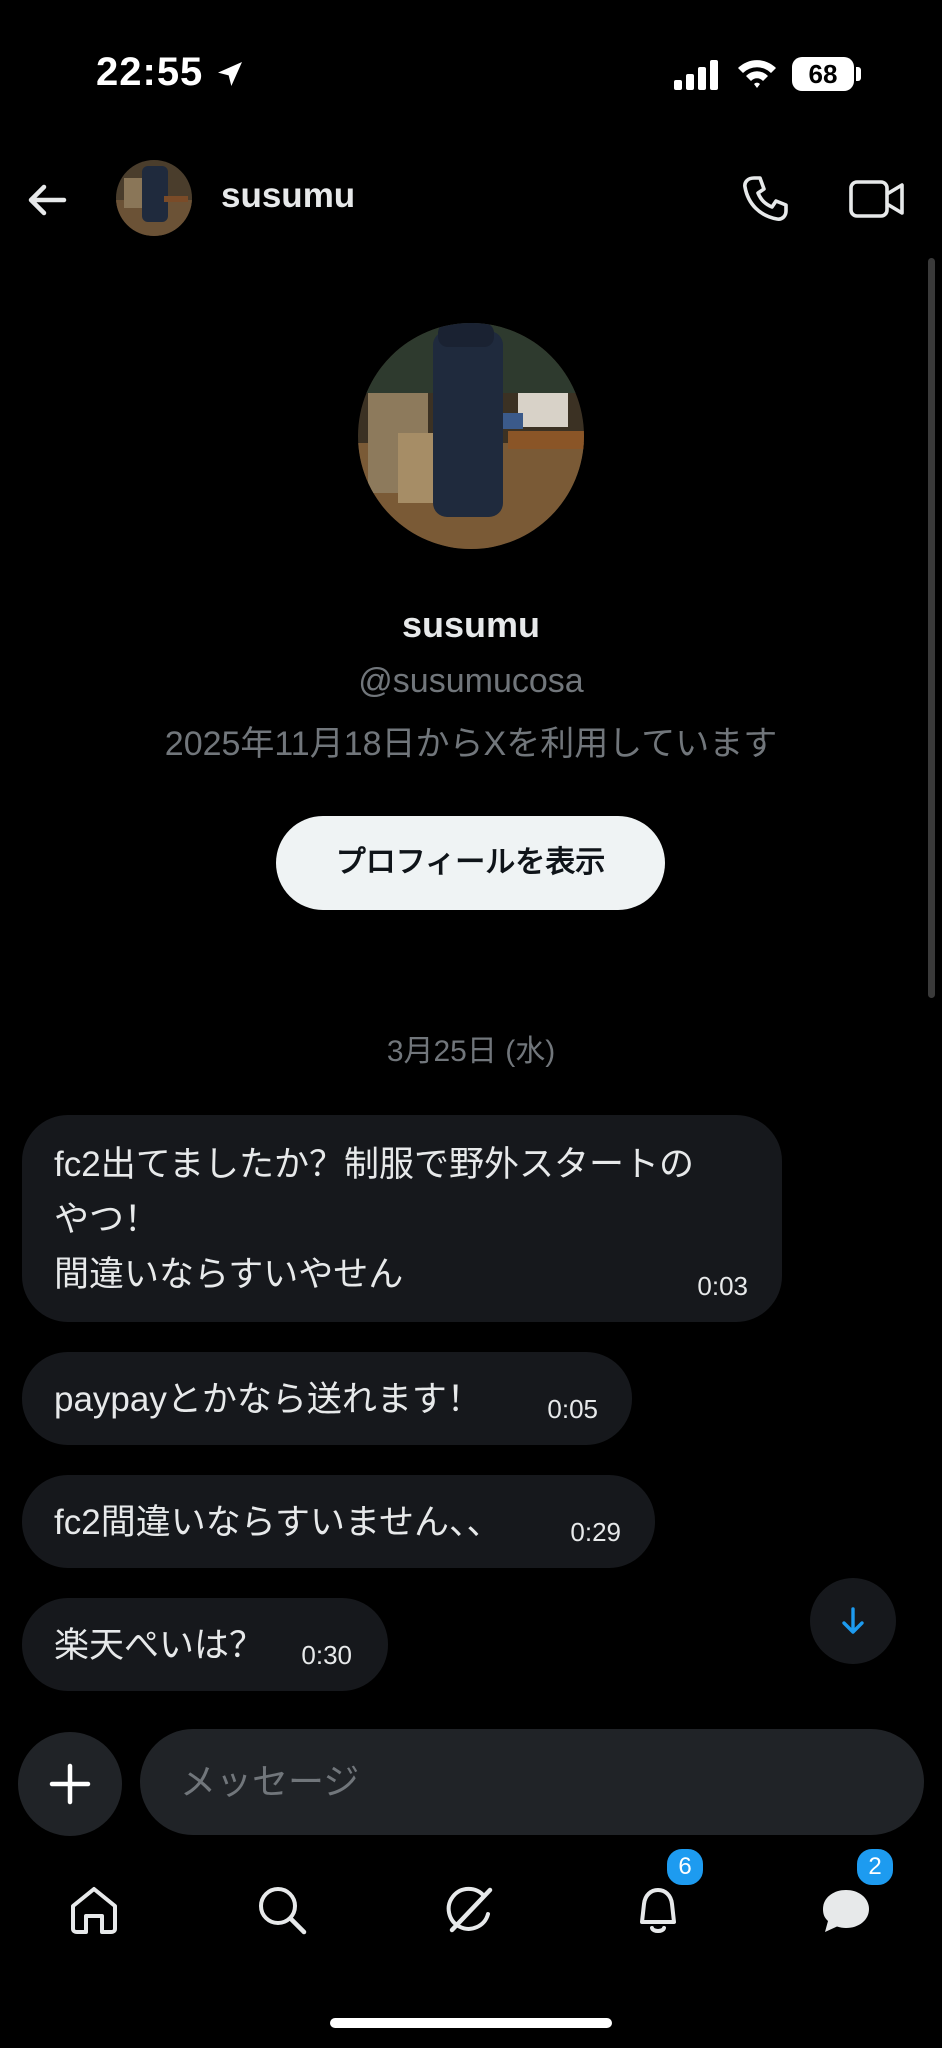  Describe the element at coordinates (230, 74) in the screenshot. I see `location-arrow-icon` at that location.